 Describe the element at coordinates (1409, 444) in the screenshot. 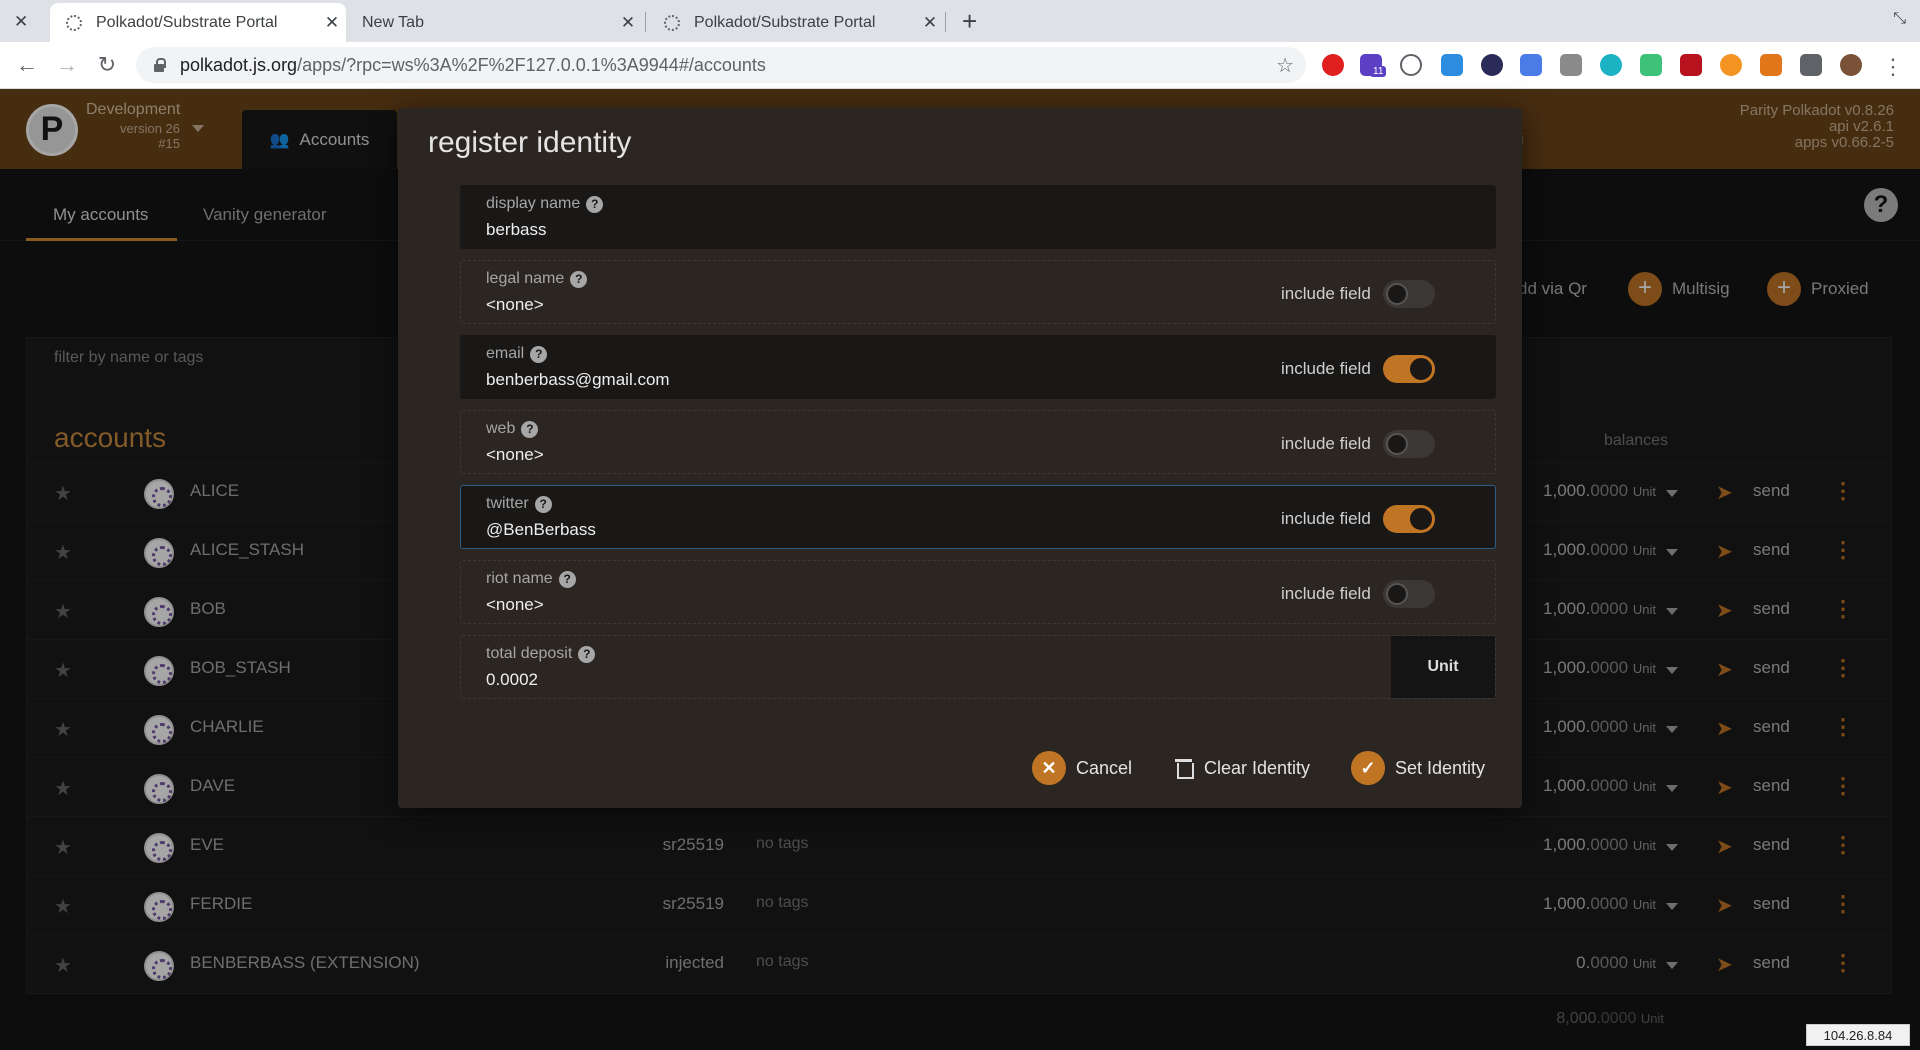

I see `include-web-toggle` at that location.